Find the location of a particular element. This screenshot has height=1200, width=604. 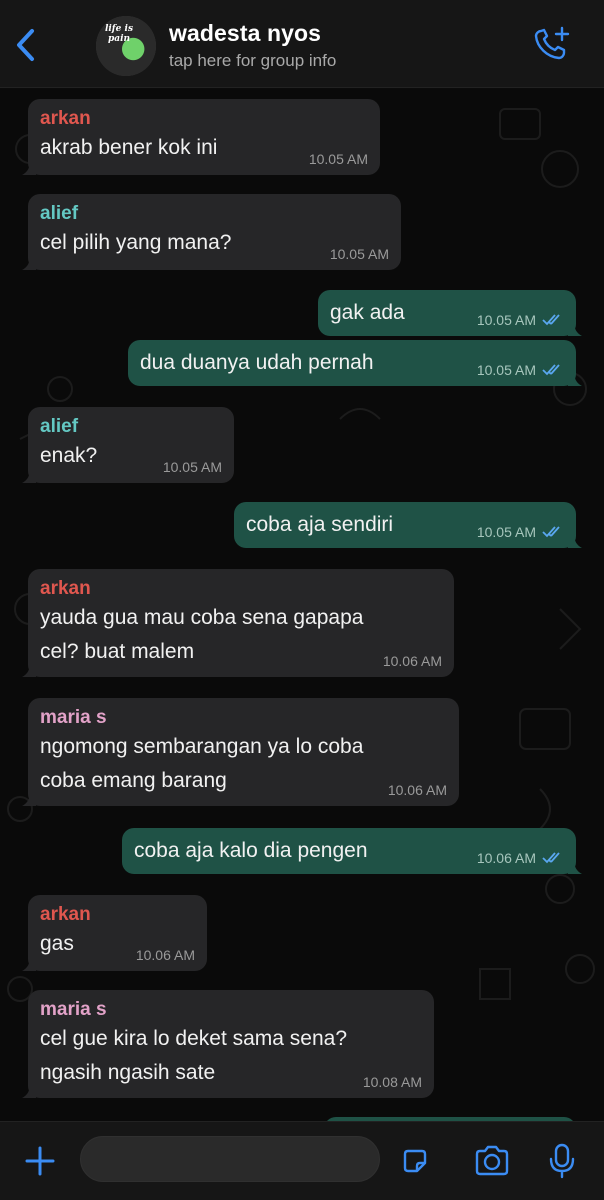

message-bubble-outgoing: gak ada 10.05 AM is located at coordinates (450, 313).